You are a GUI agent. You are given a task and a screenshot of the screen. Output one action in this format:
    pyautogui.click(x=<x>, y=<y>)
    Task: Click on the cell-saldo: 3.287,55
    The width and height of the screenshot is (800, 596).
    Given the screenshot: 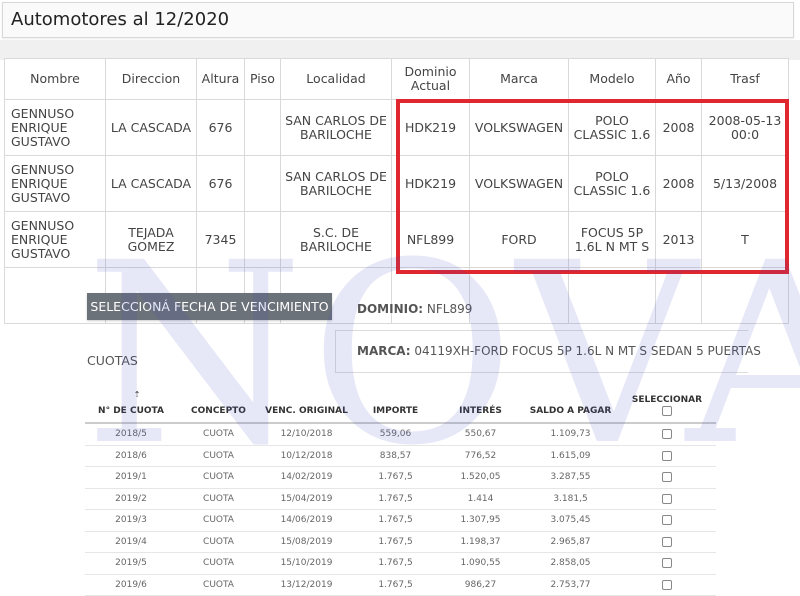 What is the action you would take?
    pyautogui.click(x=570, y=477)
    